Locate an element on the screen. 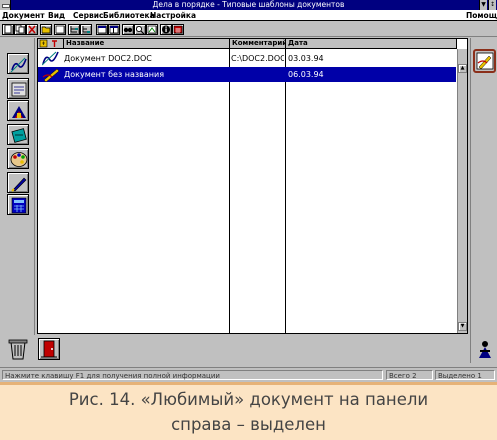 This screenshot has height=440, width=497. menu-library: Библиотека is located at coordinates (129, 15).